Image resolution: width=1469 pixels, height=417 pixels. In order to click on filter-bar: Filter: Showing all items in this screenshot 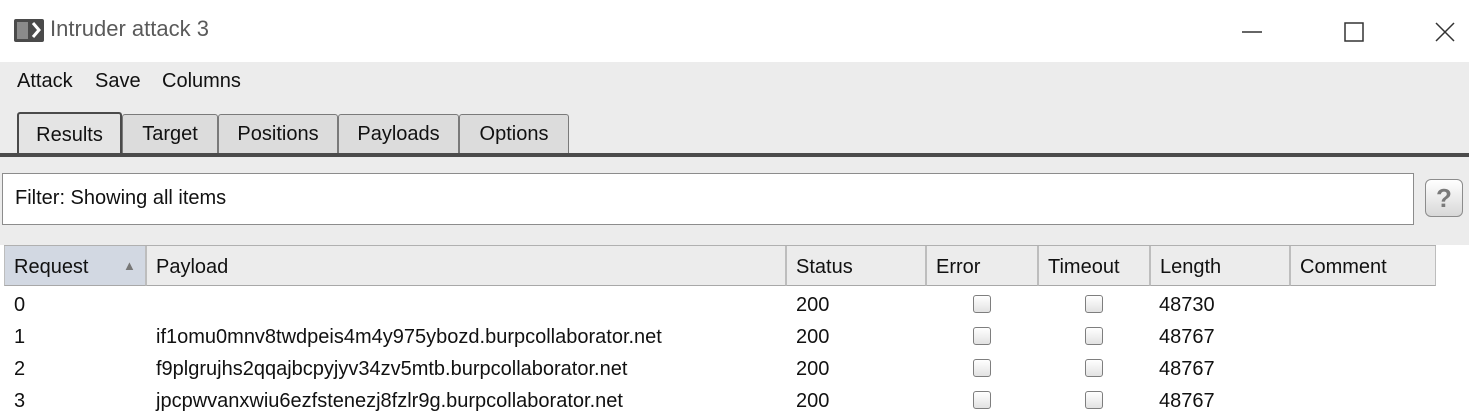, I will do `click(708, 199)`.